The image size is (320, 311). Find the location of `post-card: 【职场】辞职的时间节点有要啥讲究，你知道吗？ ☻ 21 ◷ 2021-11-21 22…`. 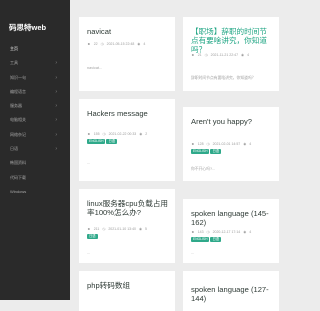

post-card: 【职场】辞职的时间节点有要啥讲究，你知道吗？ ☻ 21 ◷ 2021-11-21 22… is located at coordinates (231, 54).